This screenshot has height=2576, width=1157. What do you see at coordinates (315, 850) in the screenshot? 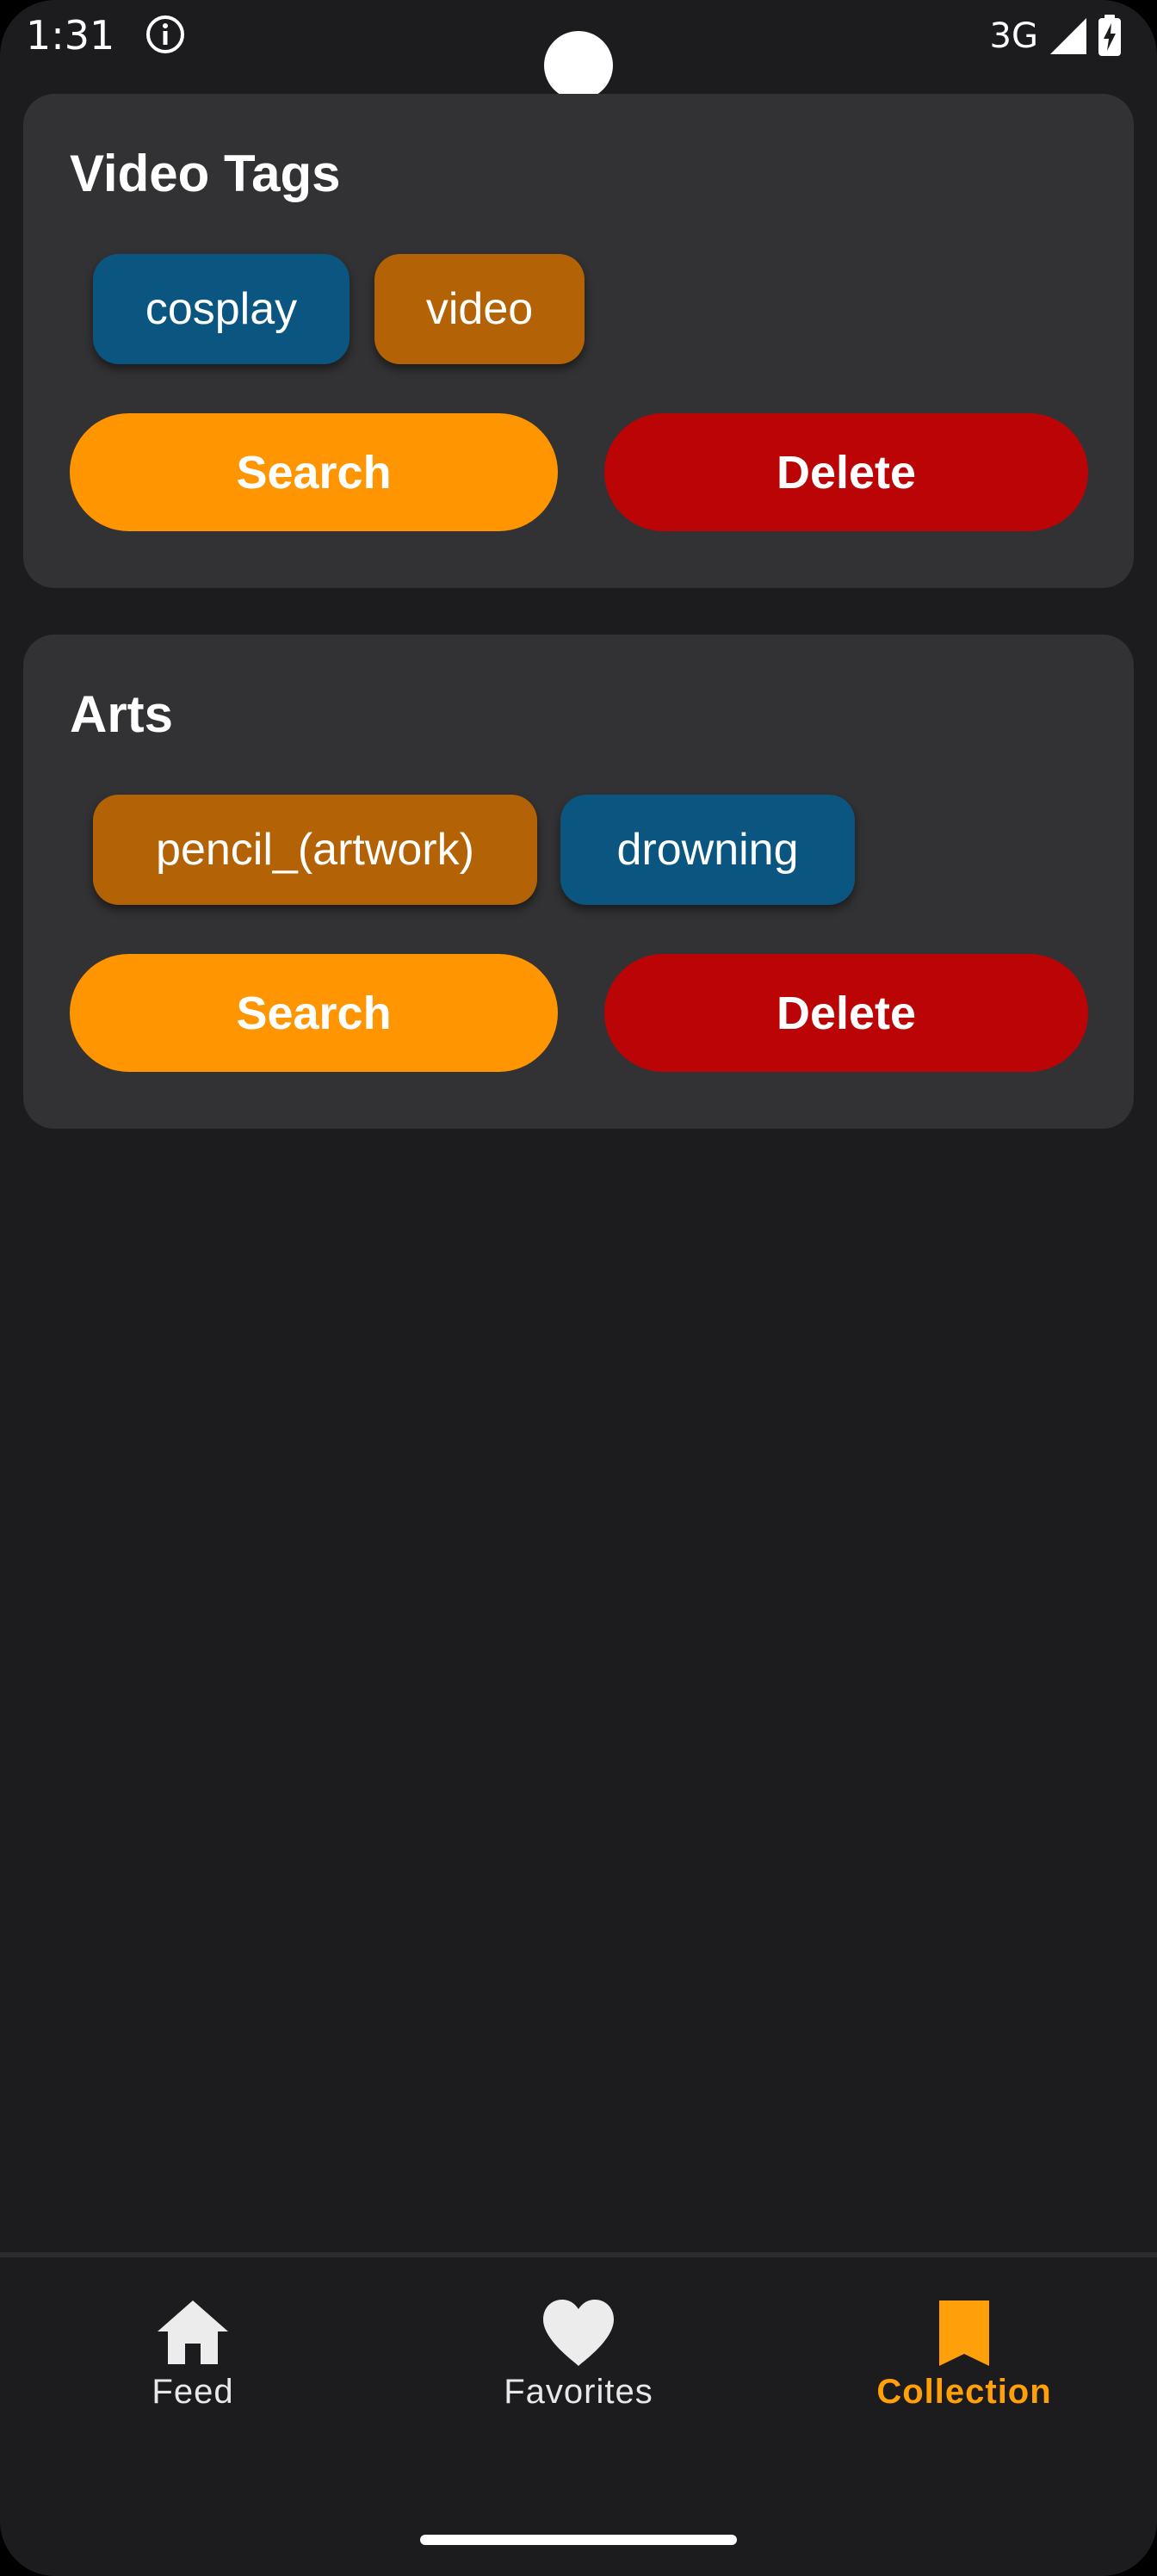
I see `tag-chip: pencil_(artwork)` at bounding box center [315, 850].